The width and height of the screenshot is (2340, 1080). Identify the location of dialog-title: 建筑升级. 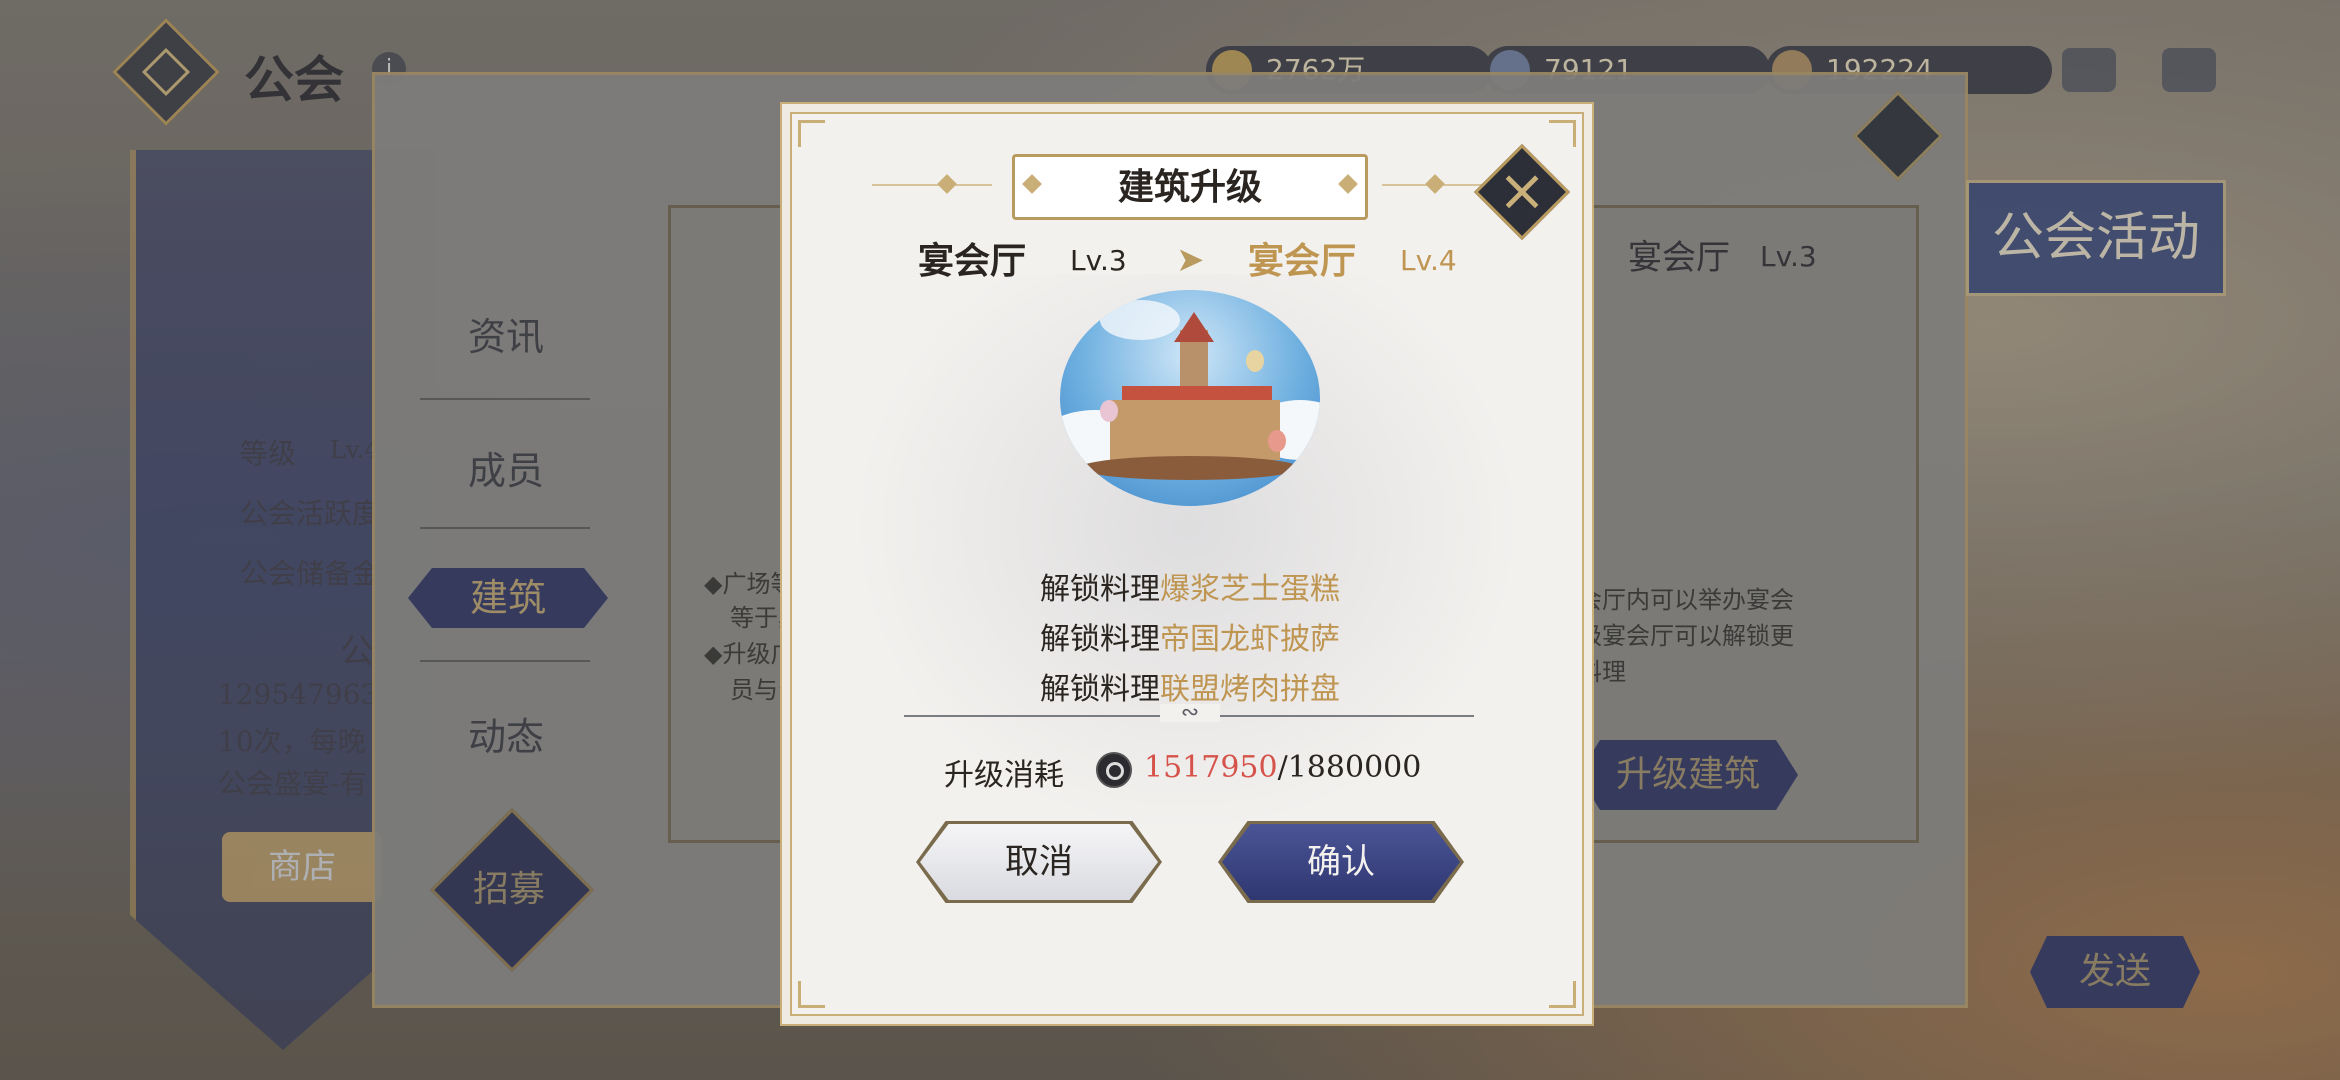
(1189, 187).